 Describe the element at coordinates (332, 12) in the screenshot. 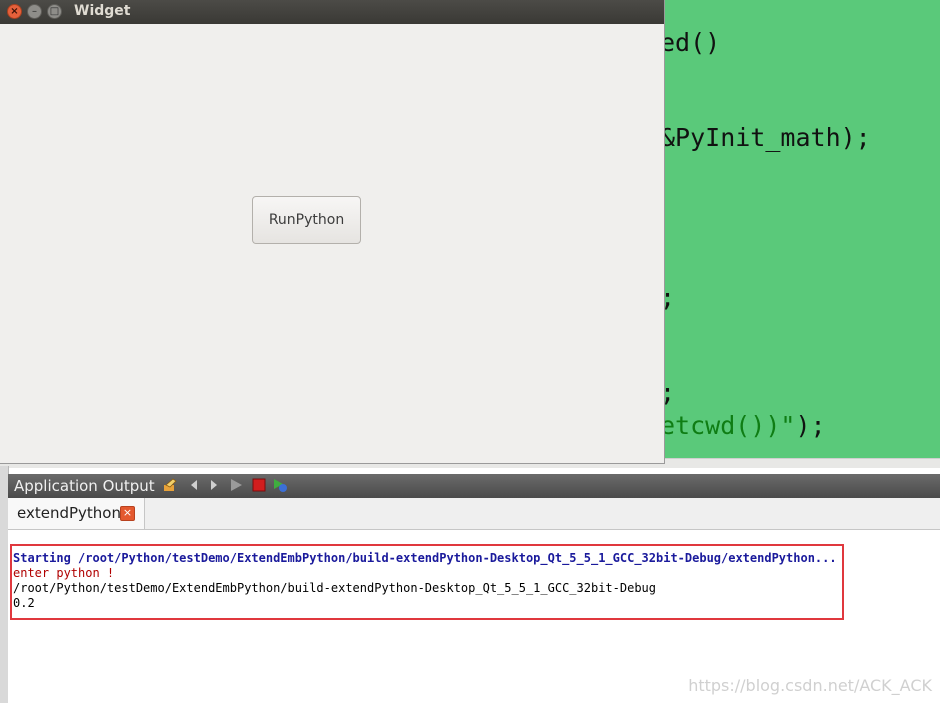

I see `window-titlebar: × – □ Widget` at that location.